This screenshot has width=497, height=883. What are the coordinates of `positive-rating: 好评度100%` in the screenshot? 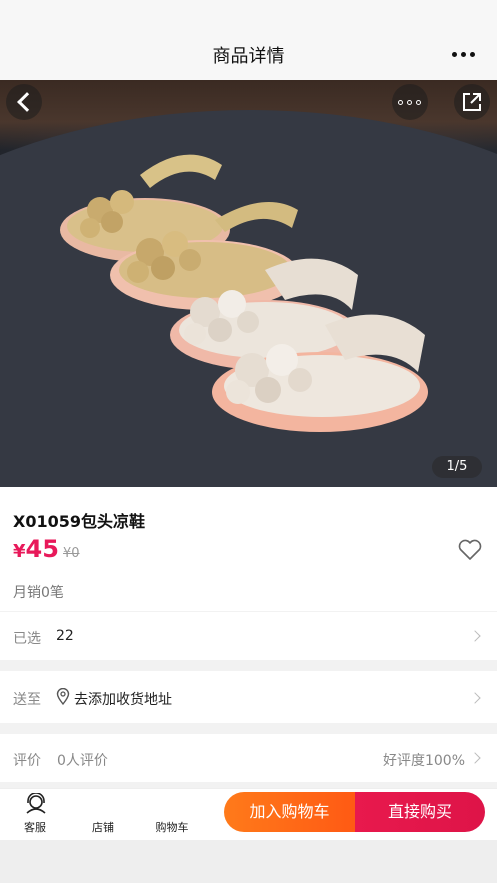 It's located at (423, 761).